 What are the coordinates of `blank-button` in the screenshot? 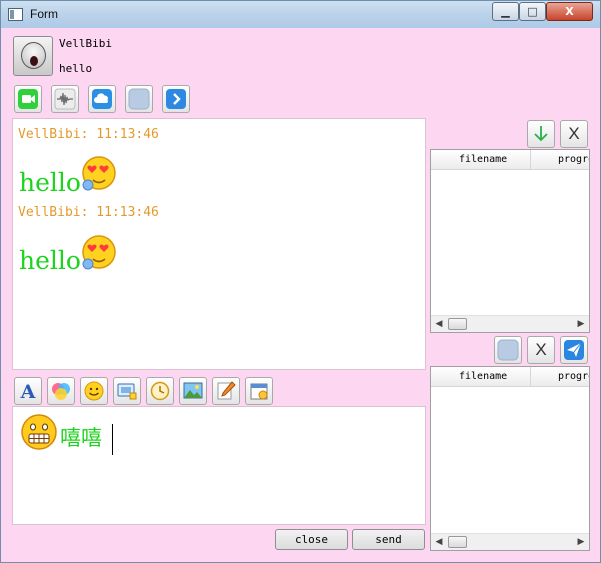 It's located at (139, 99).